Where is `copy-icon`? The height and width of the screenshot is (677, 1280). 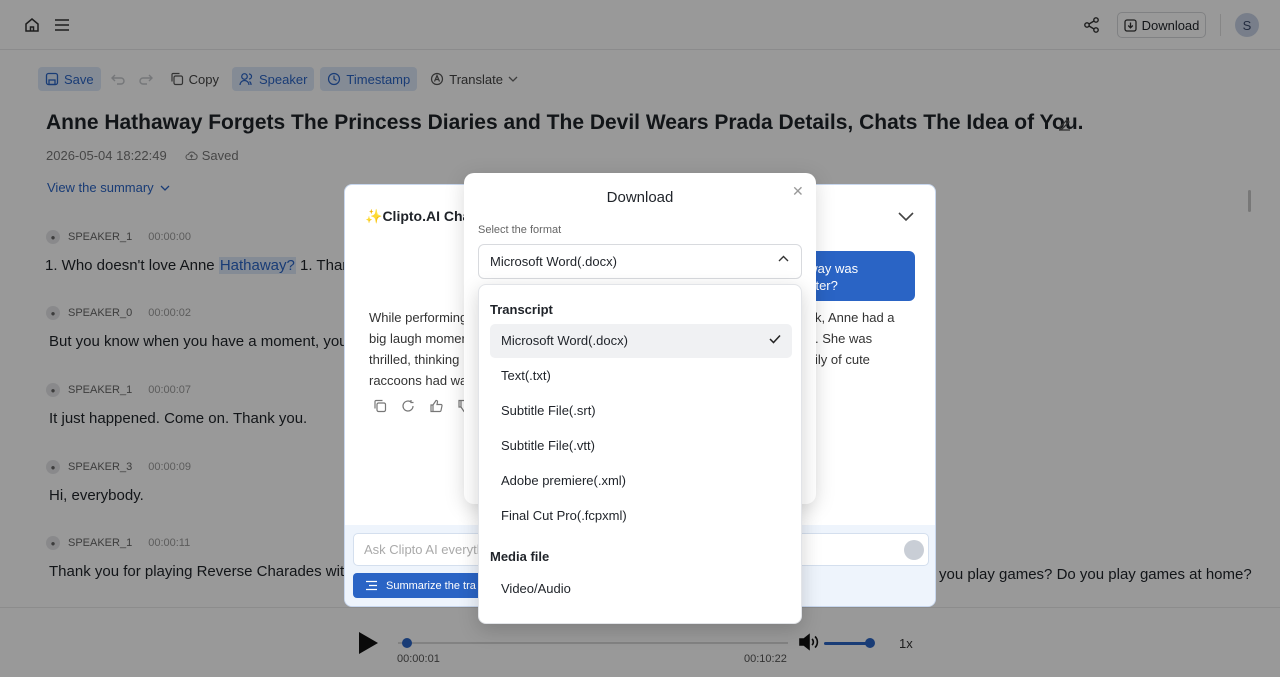 copy-icon is located at coordinates (380, 406).